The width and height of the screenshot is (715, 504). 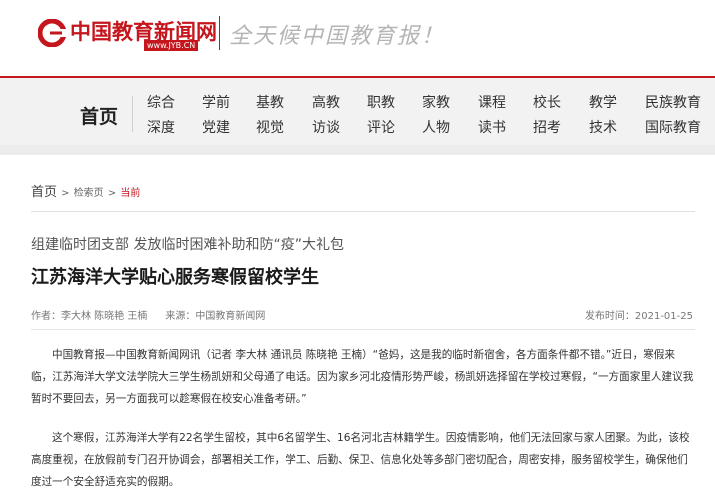 I want to click on nav-item-gaojiao: 高教, so click(x=326, y=102).